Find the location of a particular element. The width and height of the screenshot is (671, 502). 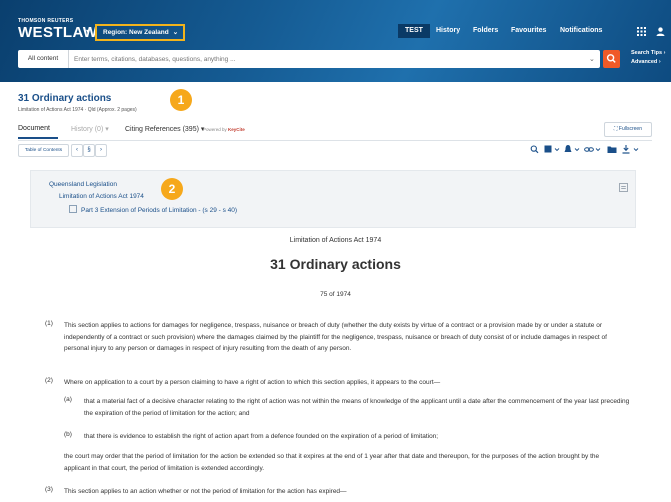

alert-bell-icon is located at coordinates (572, 149).